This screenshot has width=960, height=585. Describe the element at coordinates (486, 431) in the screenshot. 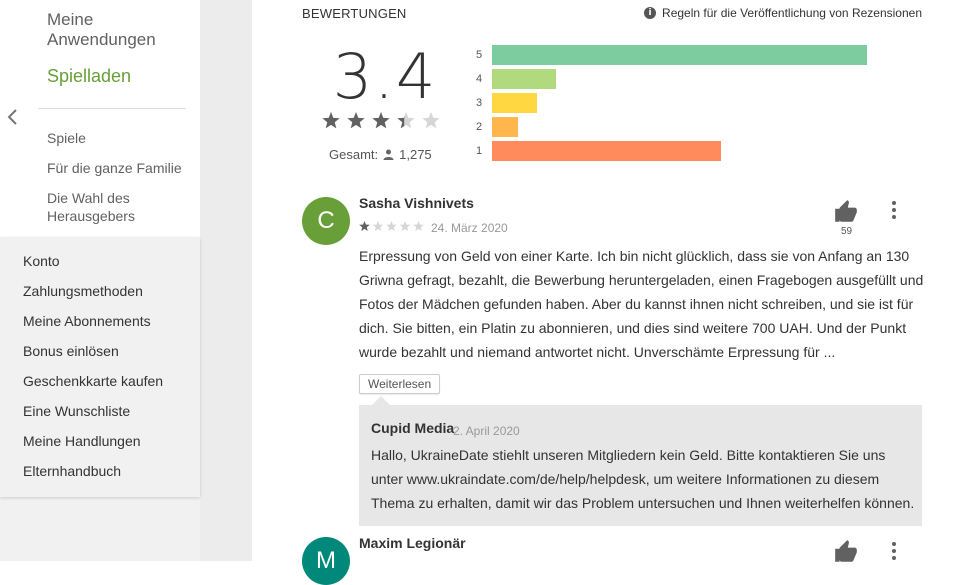

I see `reply-date: 2. April 2020` at that location.